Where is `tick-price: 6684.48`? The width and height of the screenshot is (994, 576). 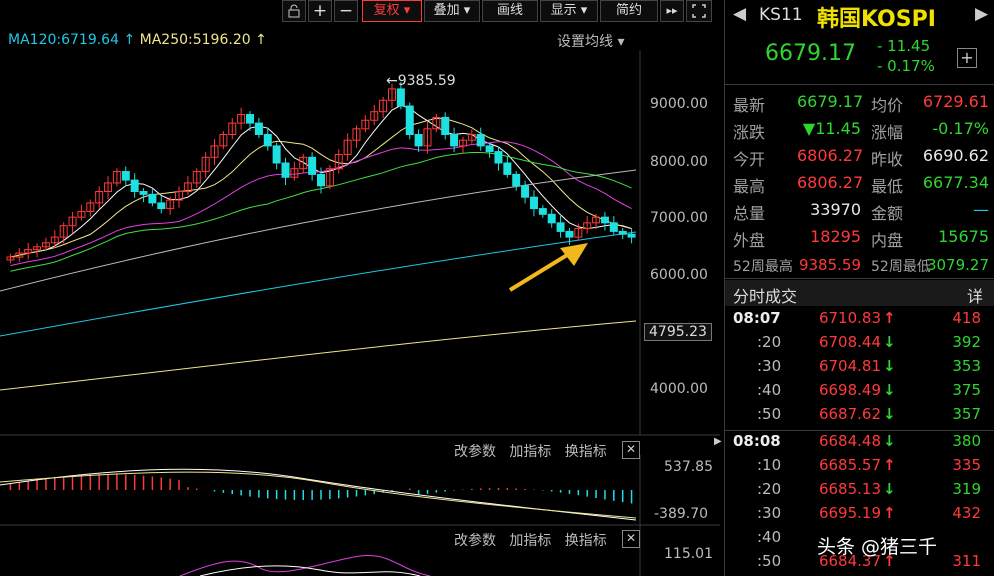
tick-price: 6684.48 is located at coordinates (849, 441).